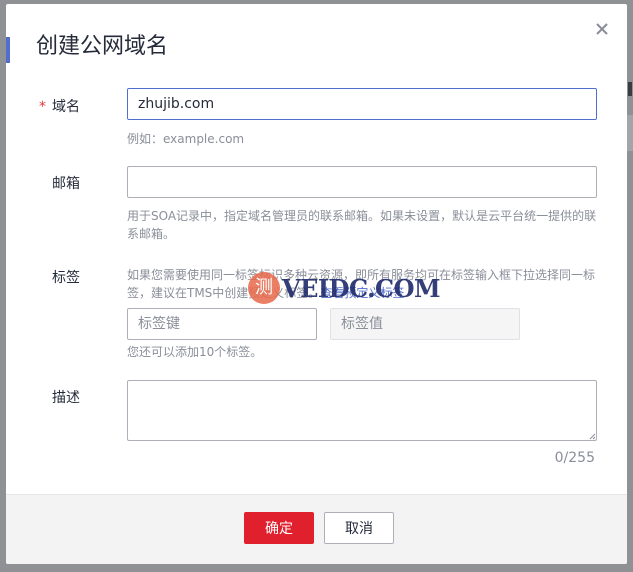  Describe the element at coordinates (592, 436) in the screenshot. I see `resize-grip-icon` at that location.